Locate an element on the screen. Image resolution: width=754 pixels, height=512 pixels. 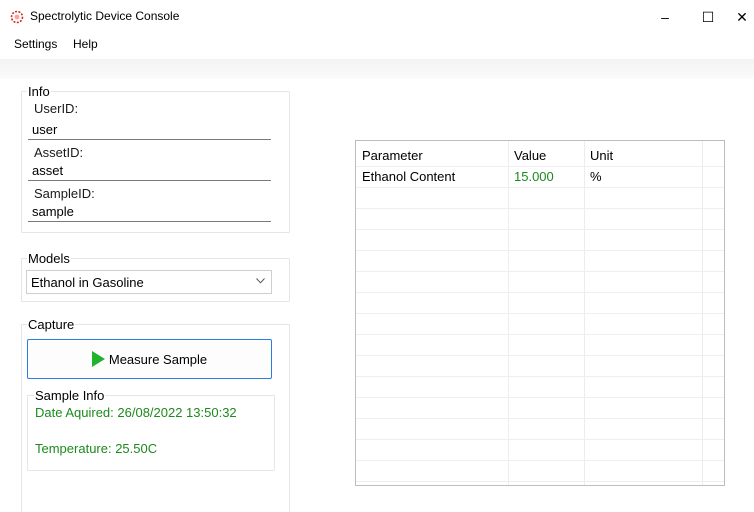
model-select: Ethanol in Gasoline is located at coordinates (149, 282).